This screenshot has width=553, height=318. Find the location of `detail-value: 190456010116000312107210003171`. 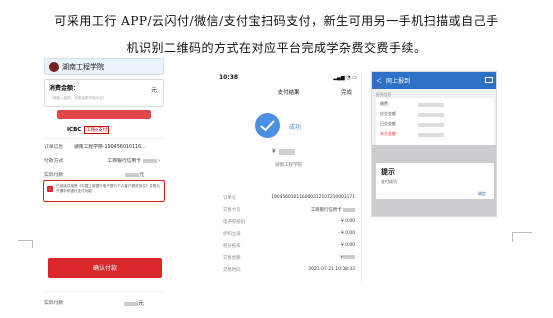

detail-value: 190456010116000312107210003171 is located at coordinates (313, 197).